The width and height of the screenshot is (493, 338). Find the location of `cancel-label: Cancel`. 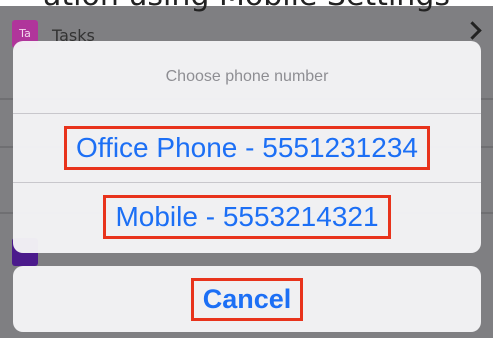

cancel-label: Cancel is located at coordinates (247, 299).